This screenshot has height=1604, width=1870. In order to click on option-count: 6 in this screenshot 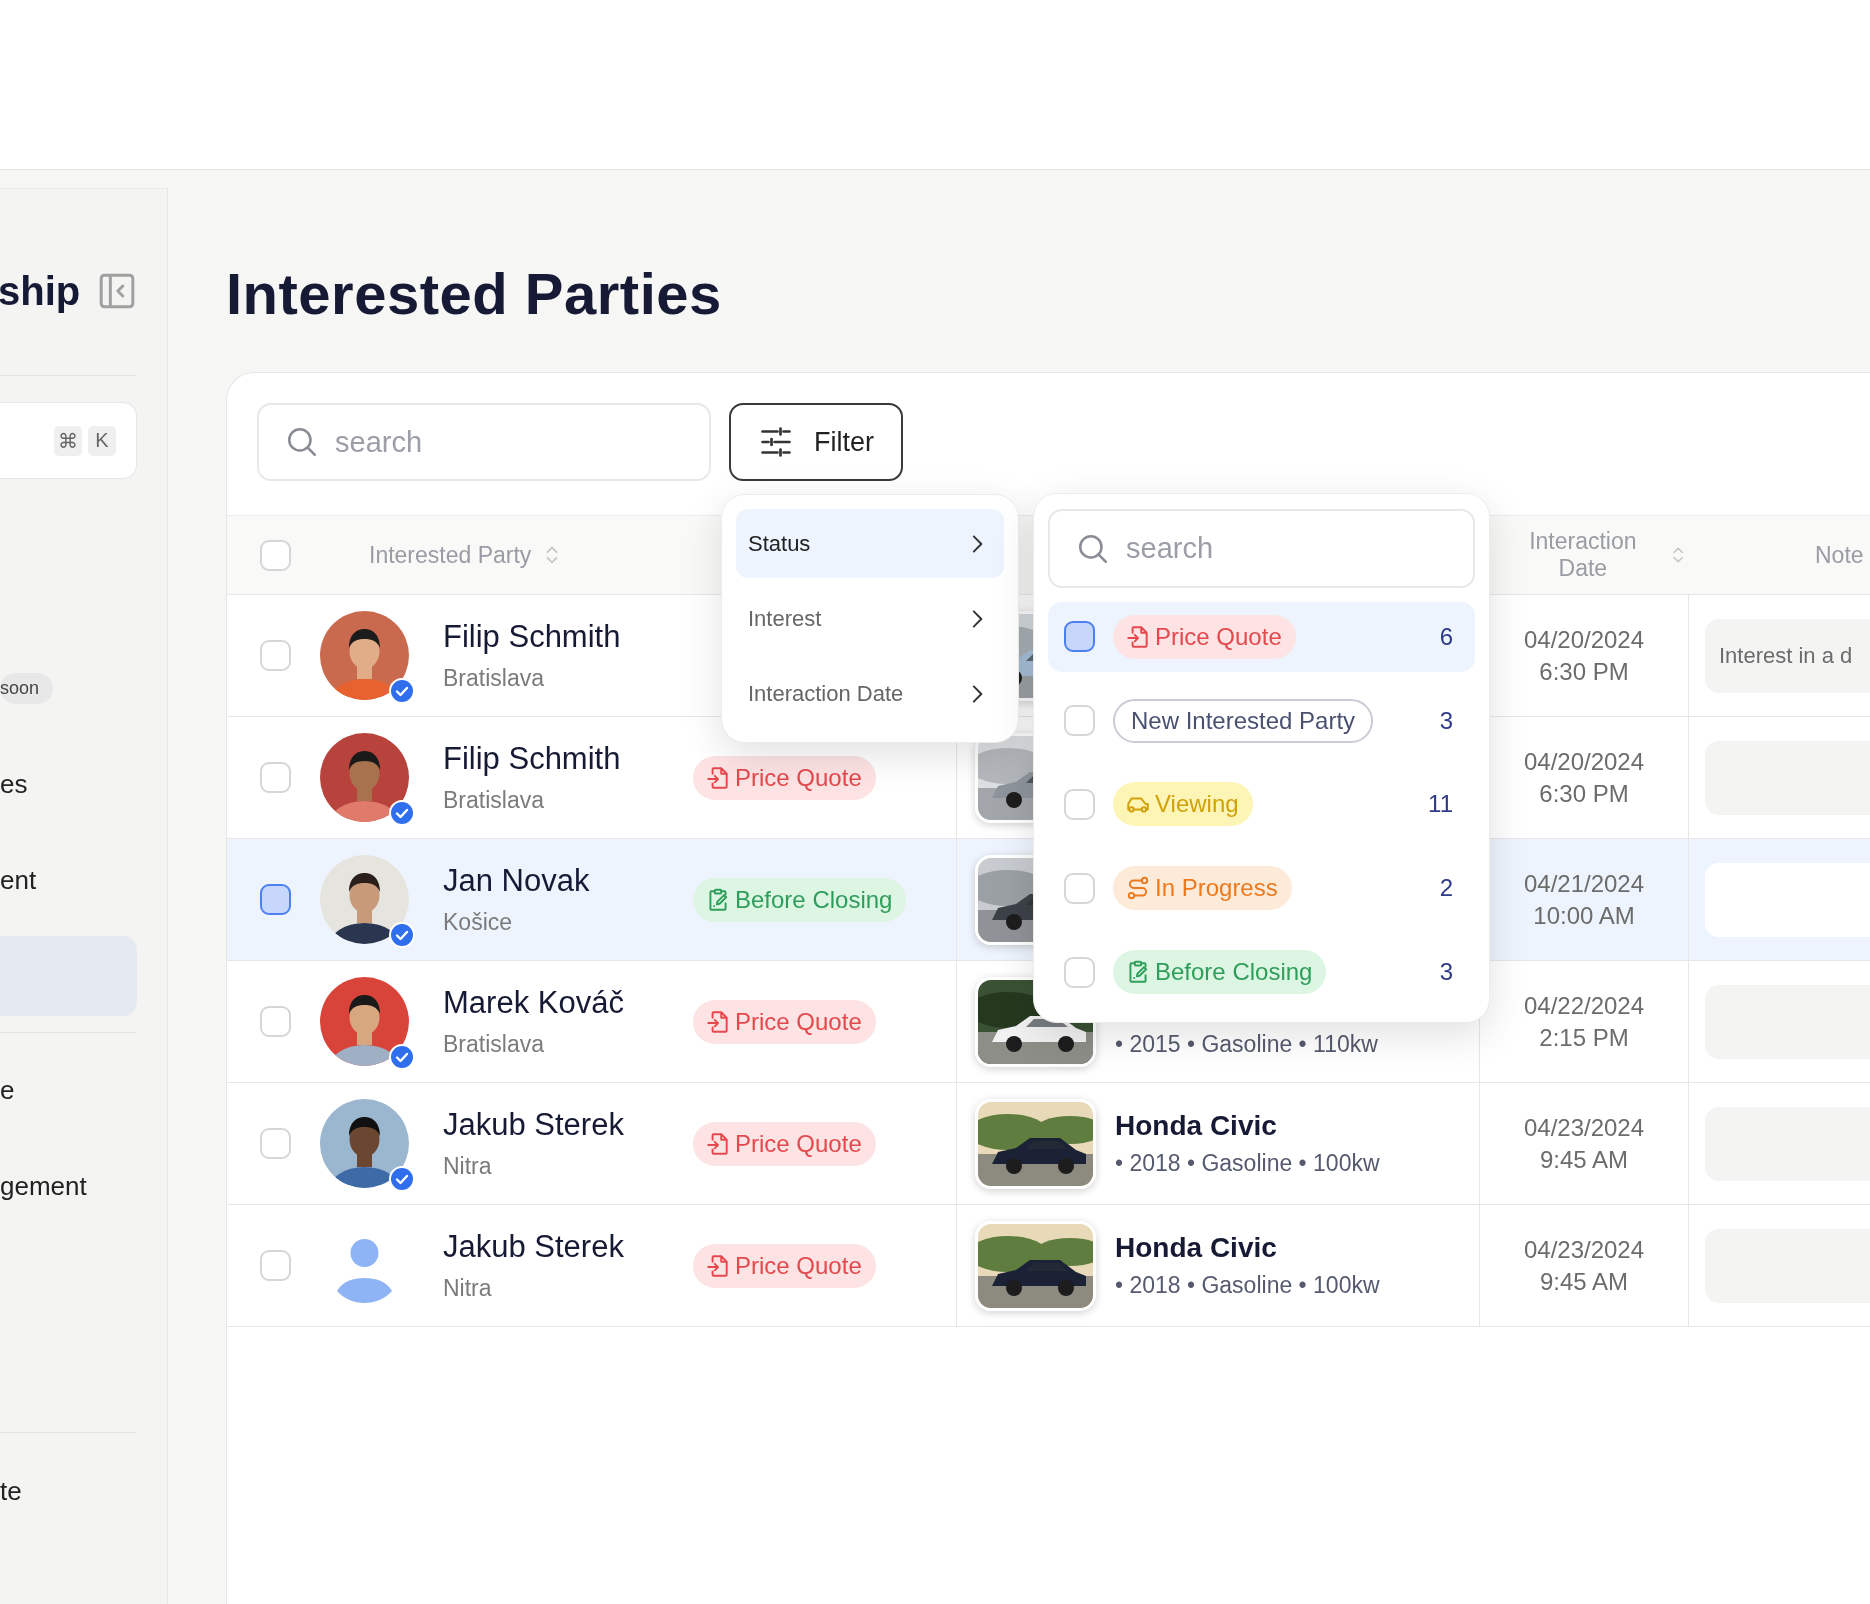, I will do `click(1446, 636)`.